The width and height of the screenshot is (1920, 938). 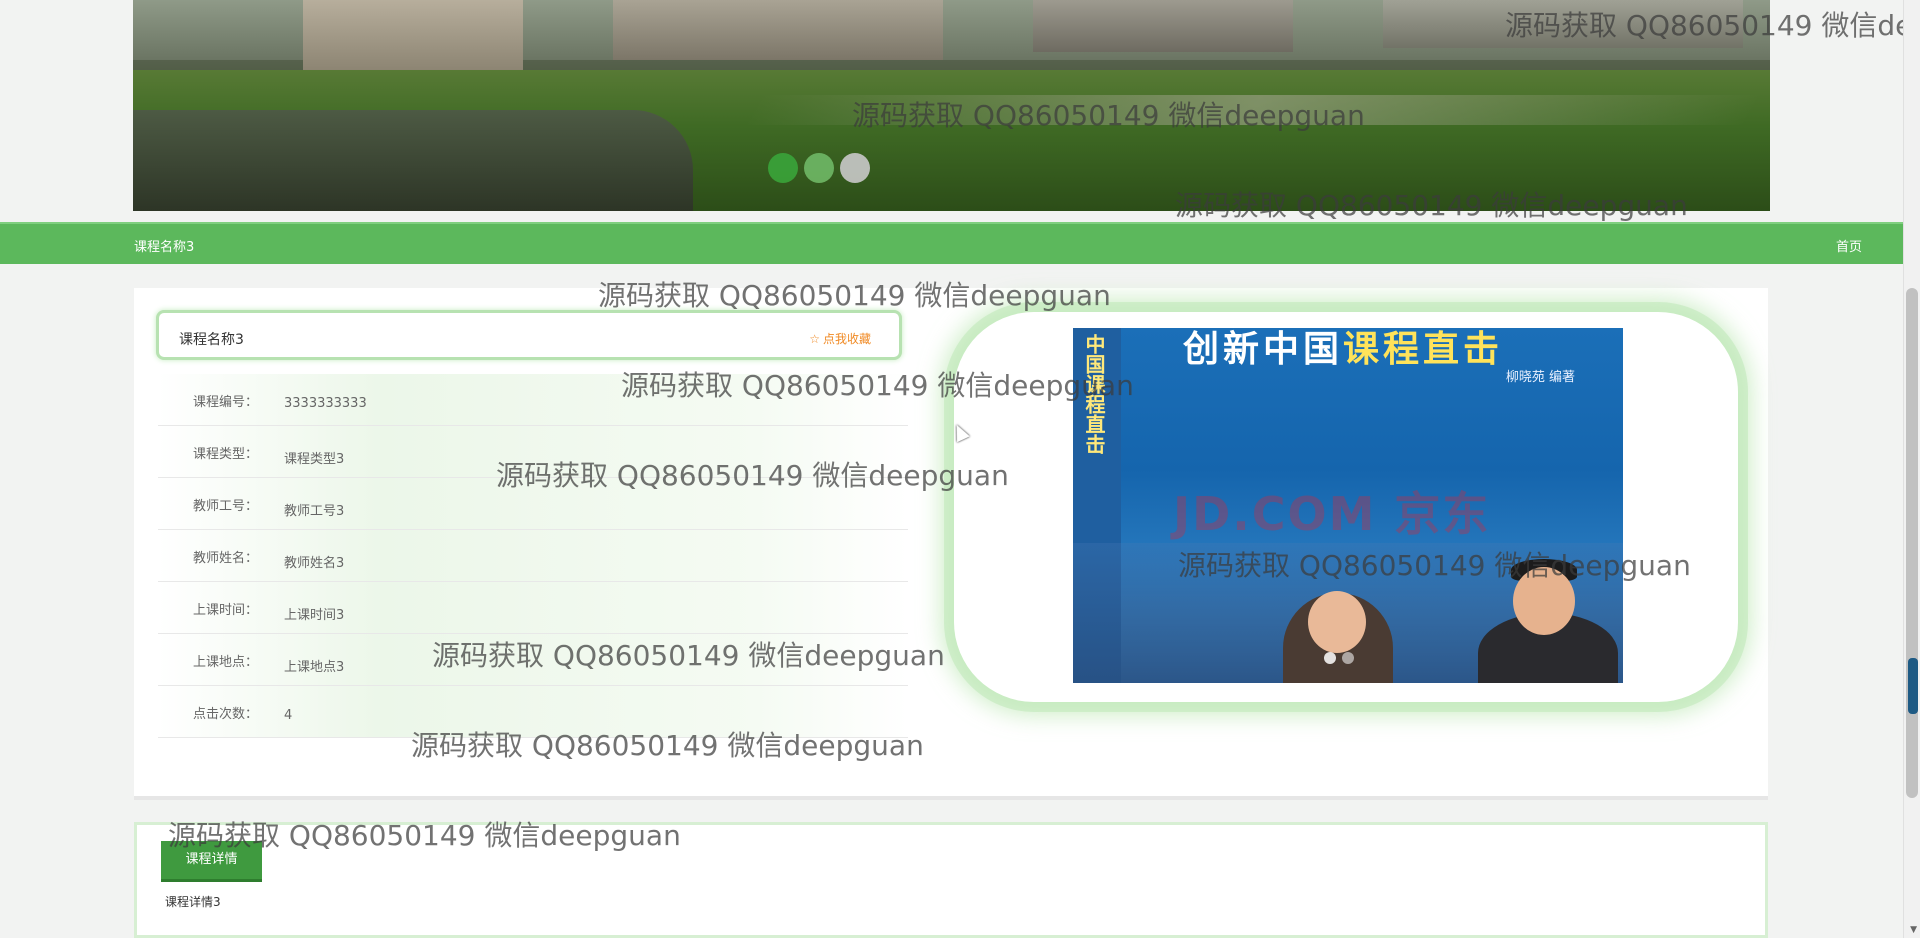 What do you see at coordinates (225, 402) in the screenshot?
I see `info-label: 课程编号：` at bounding box center [225, 402].